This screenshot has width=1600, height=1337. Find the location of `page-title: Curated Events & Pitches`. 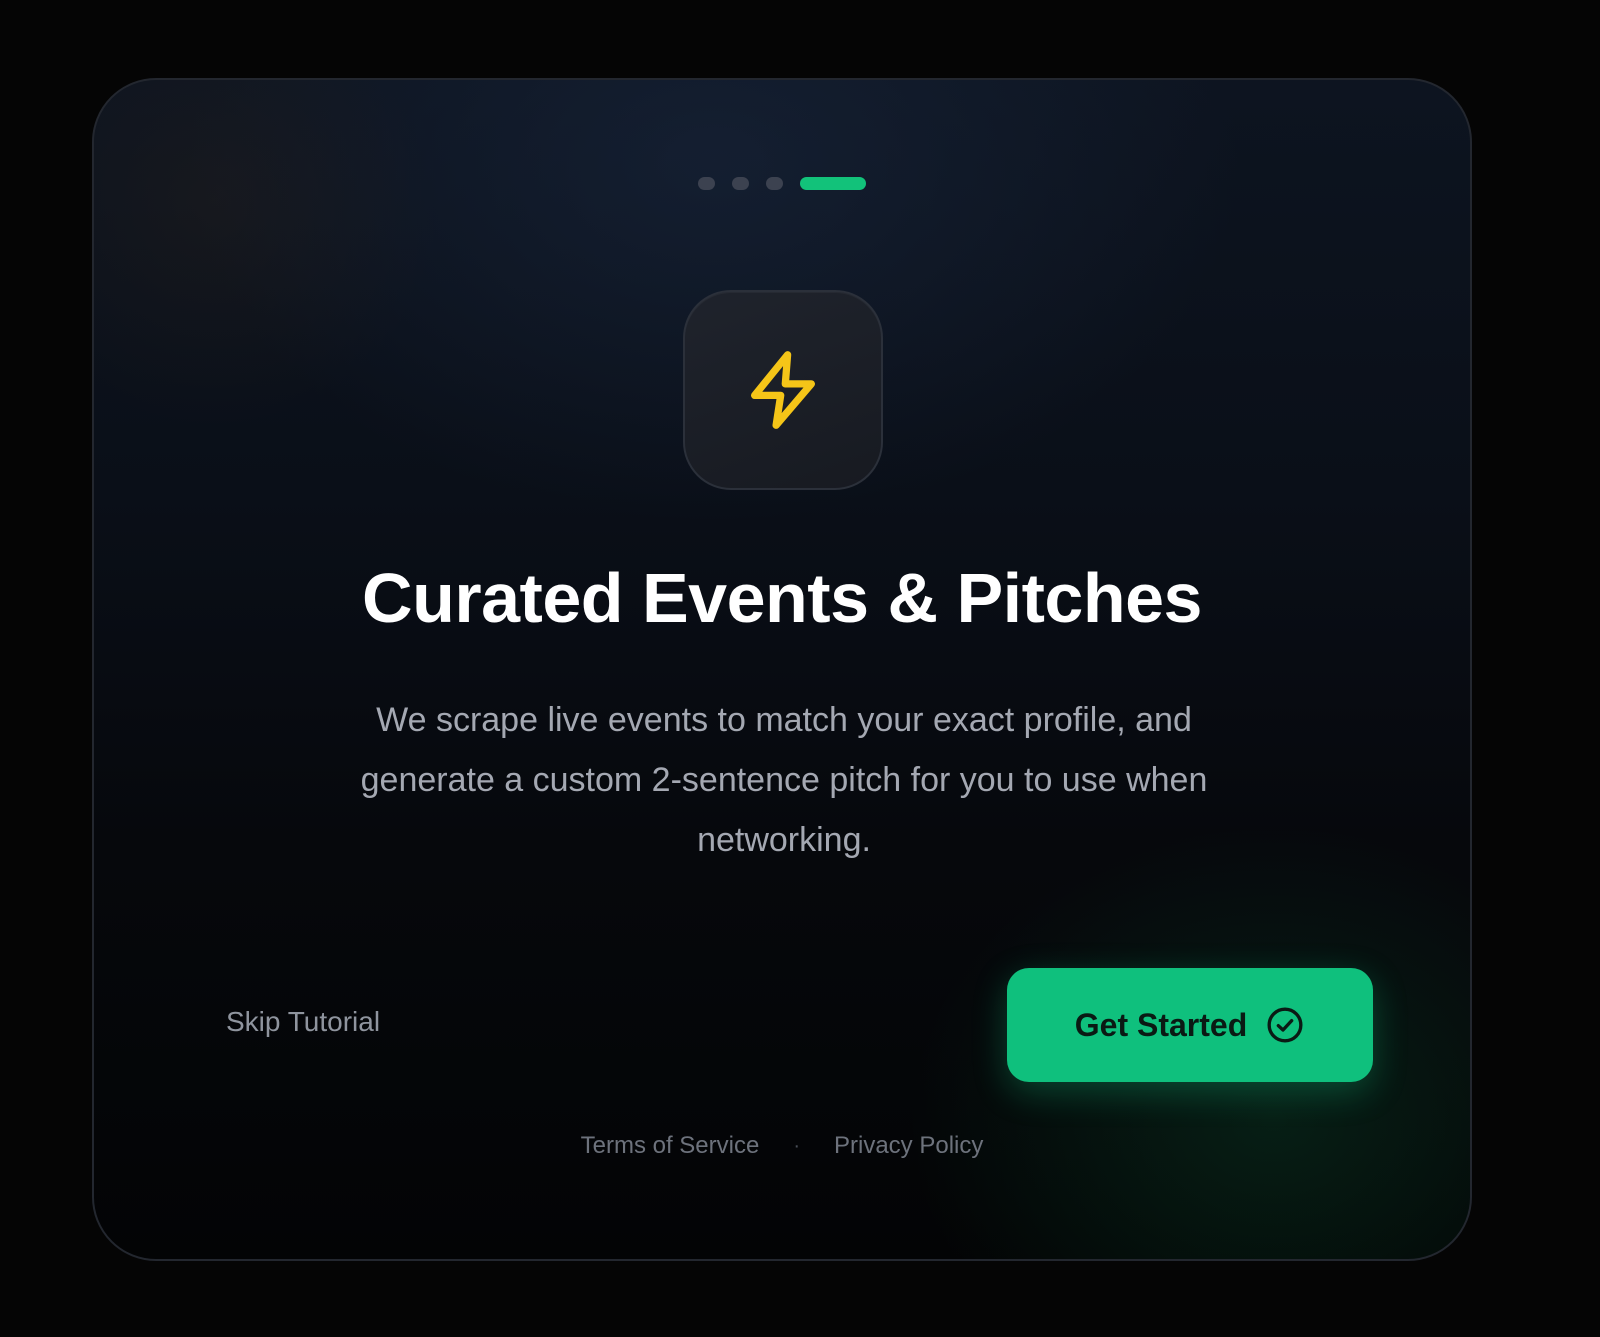

page-title: Curated Events & Pitches is located at coordinates (782, 598).